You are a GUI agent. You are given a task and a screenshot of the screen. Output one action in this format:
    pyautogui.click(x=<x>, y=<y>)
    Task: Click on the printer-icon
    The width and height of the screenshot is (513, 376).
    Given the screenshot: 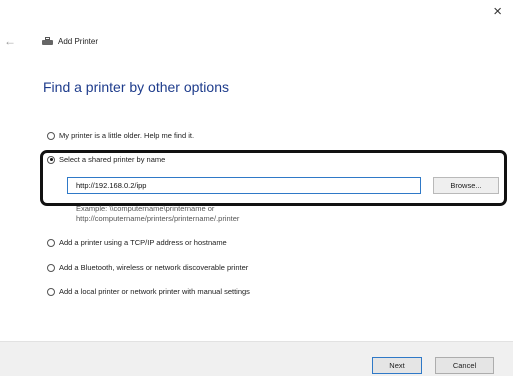 What is the action you would take?
    pyautogui.click(x=47, y=41)
    